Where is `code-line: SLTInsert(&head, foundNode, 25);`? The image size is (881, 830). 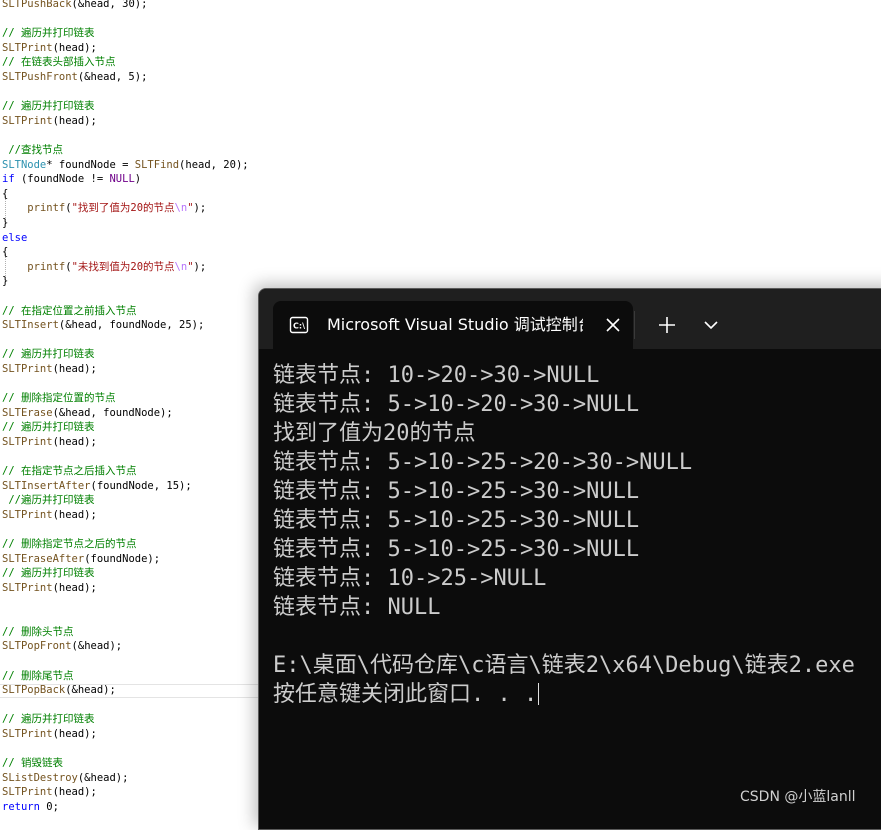
code-line: SLTInsert(&head, foundNode, 25); is located at coordinates (103, 325).